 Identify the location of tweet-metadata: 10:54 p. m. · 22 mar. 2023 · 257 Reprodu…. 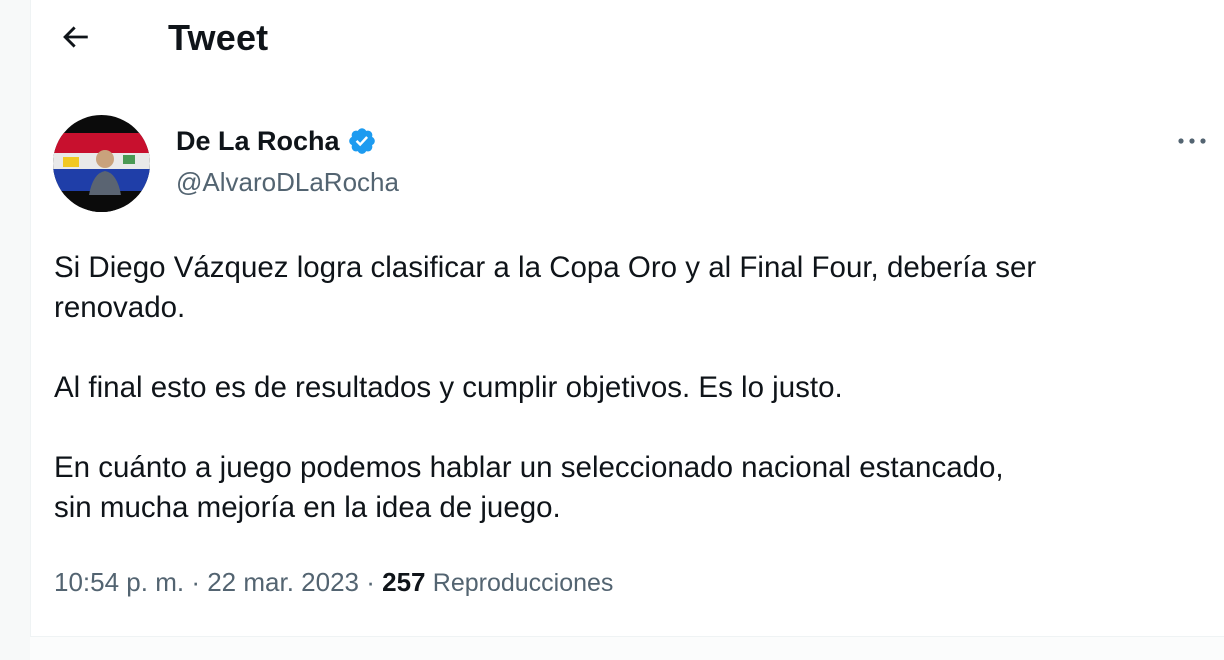
(333, 582).